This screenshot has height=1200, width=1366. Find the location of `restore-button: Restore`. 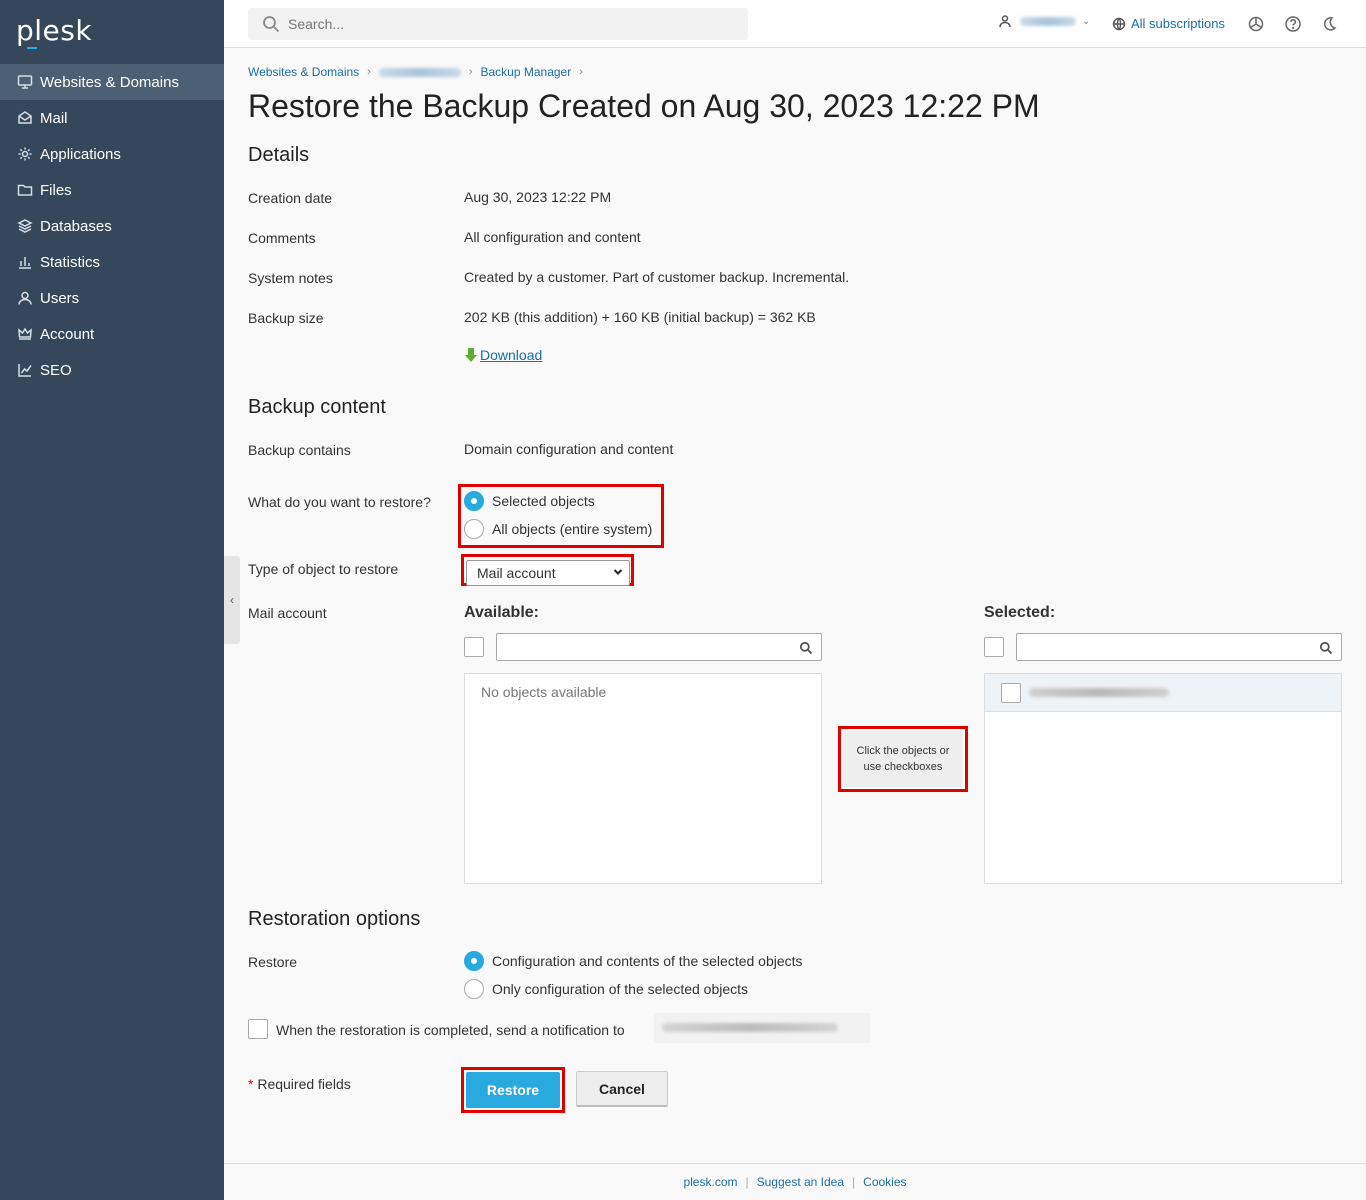

restore-button: Restore is located at coordinates (513, 1090).